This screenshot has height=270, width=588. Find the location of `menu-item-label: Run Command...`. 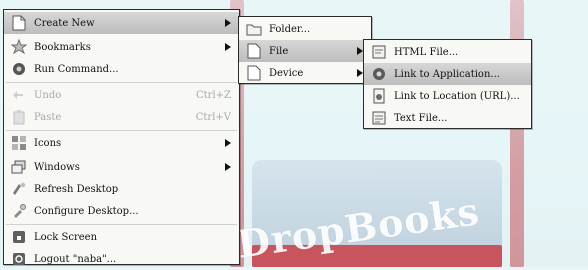

menu-item-label: Run Command... is located at coordinates (76, 69).